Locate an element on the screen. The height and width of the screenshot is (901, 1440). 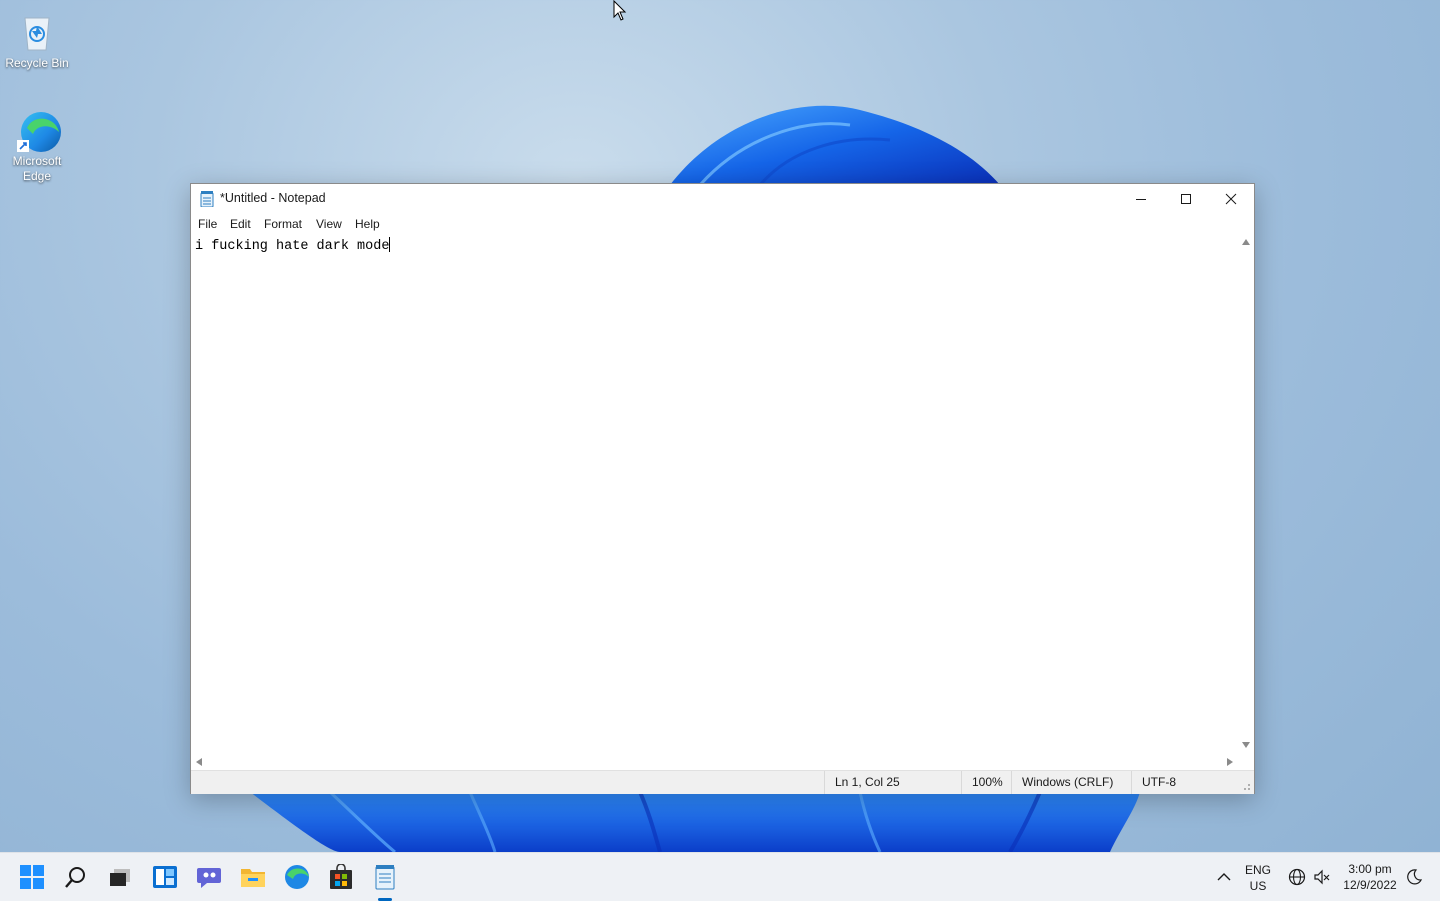
file-explorer-icon is located at coordinates (253, 878).